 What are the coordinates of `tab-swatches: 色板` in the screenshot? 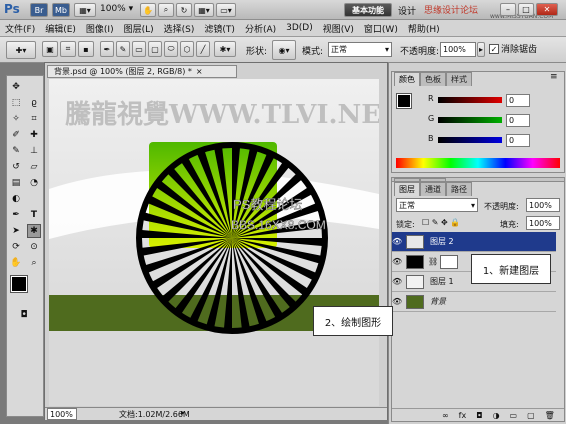 It's located at (433, 79).